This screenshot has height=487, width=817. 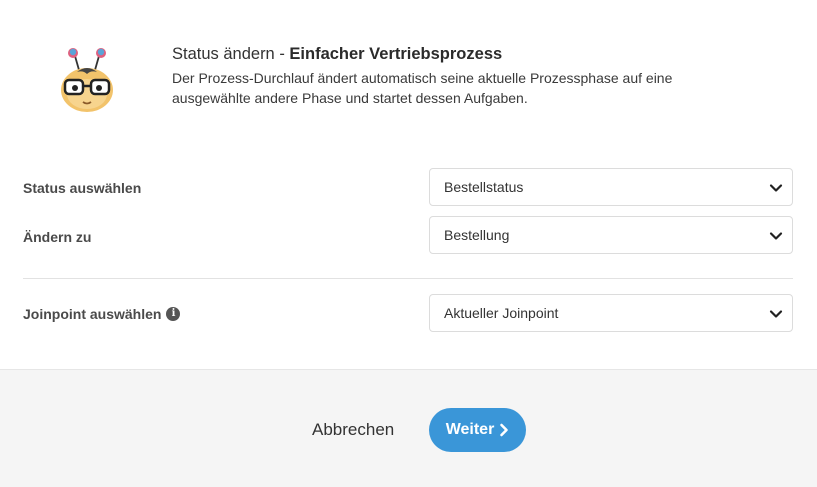 I want to click on title-prefix: Status ändern -, so click(x=231, y=54).